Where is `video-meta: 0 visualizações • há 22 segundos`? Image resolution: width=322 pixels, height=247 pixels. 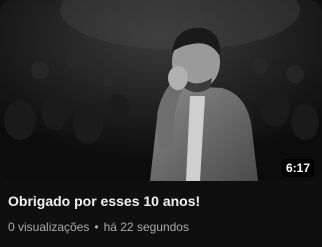
video-meta: 0 visualizações • há 22 segundos is located at coordinates (161, 227).